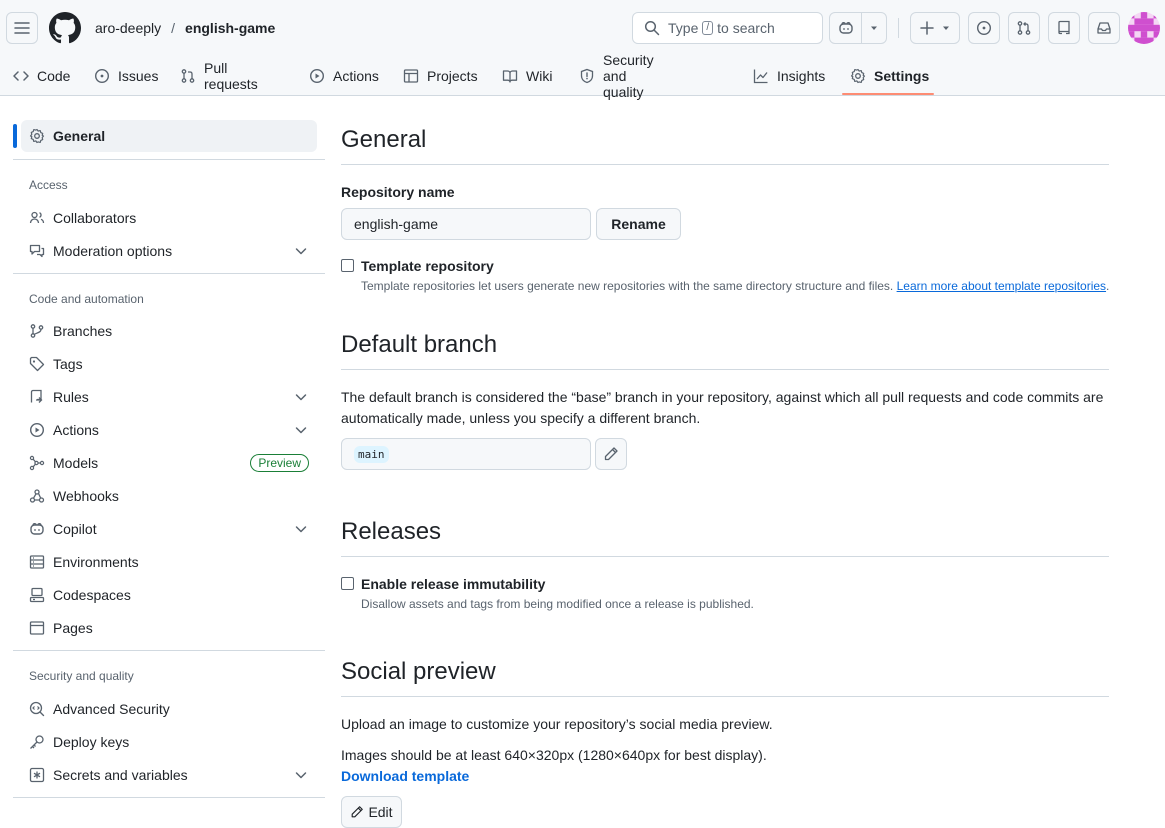 This screenshot has width=1165, height=828. What do you see at coordinates (638, 224) in the screenshot?
I see `rename-button: Rename` at bounding box center [638, 224].